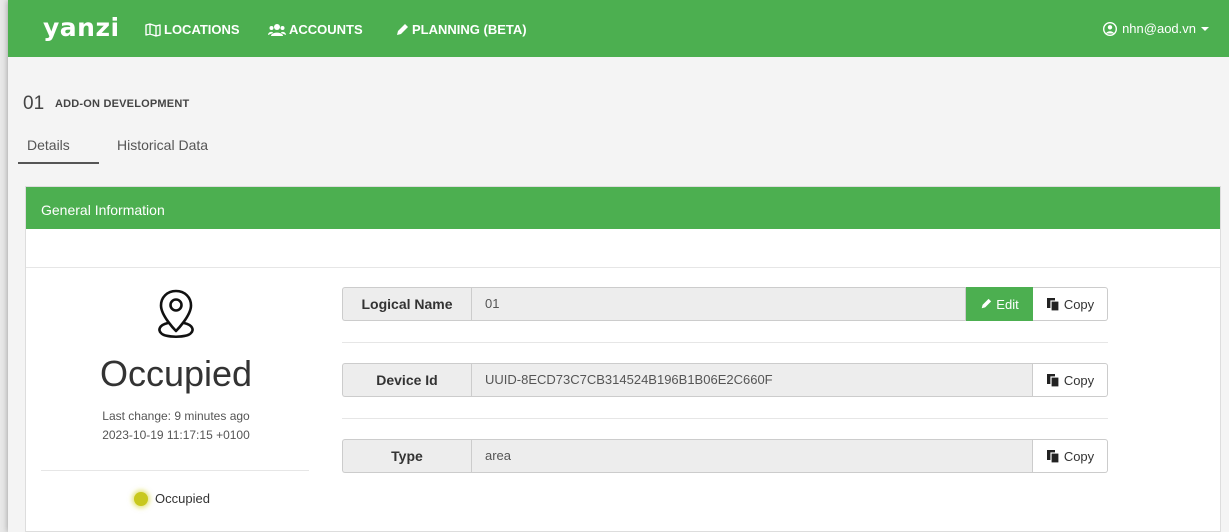  What do you see at coordinates (182, 498) in the screenshot?
I see `status-legend-label: Occupied` at bounding box center [182, 498].